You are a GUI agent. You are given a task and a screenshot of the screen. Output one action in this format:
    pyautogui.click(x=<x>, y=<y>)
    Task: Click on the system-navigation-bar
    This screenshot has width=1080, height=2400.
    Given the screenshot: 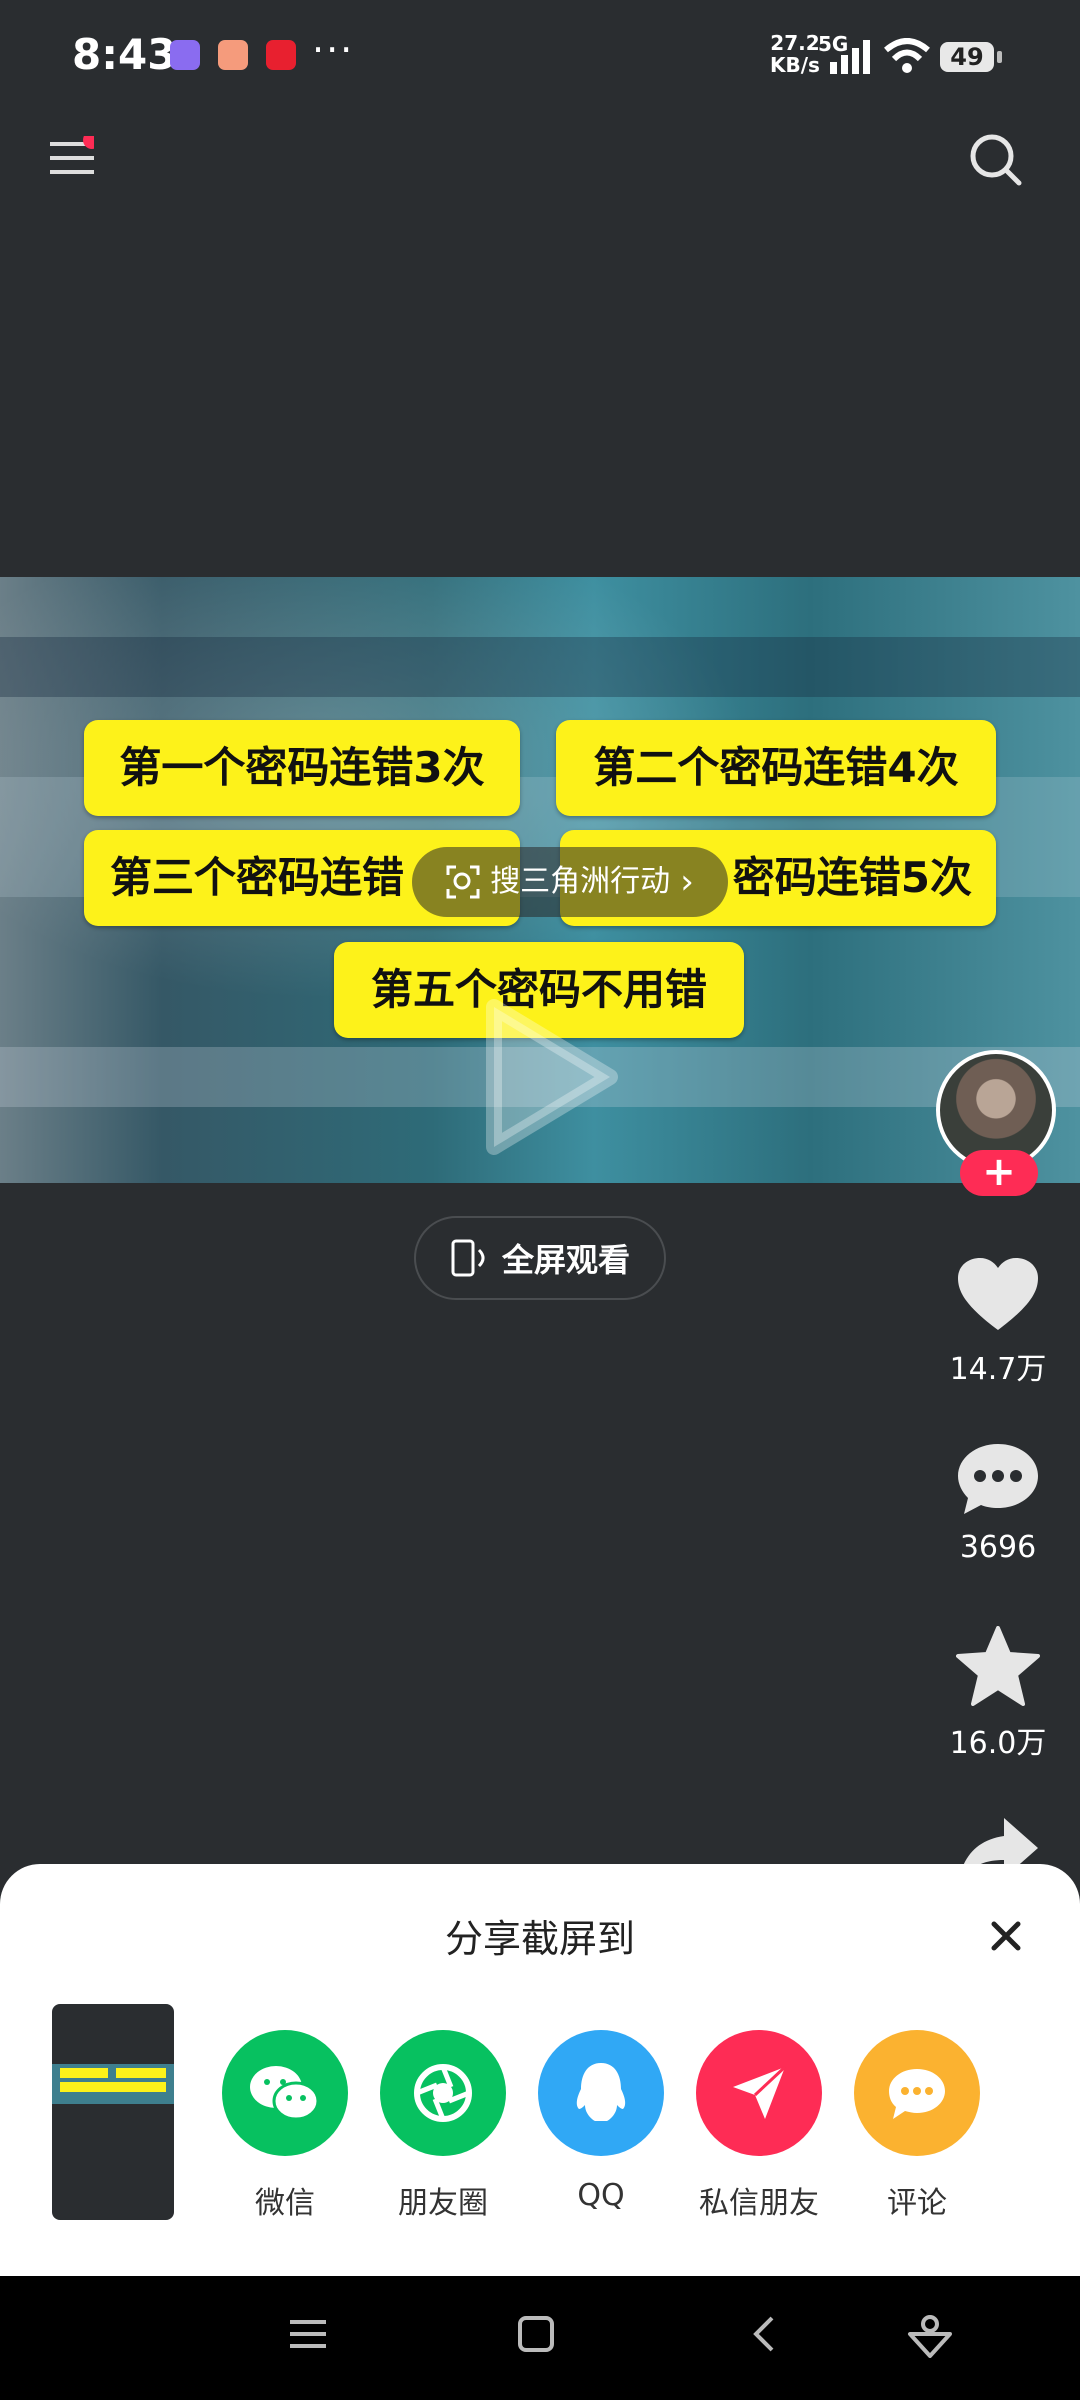 What is the action you would take?
    pyautogui.click(x=540, y=2338)
    